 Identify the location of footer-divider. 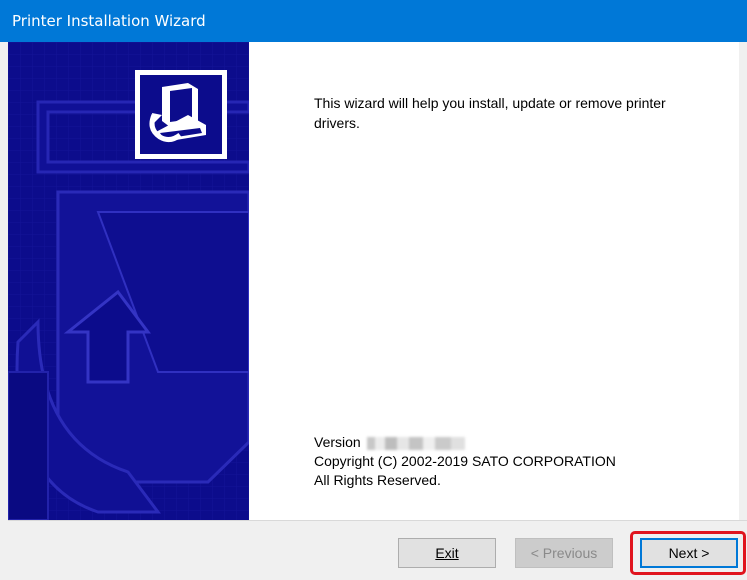
(377, 520).